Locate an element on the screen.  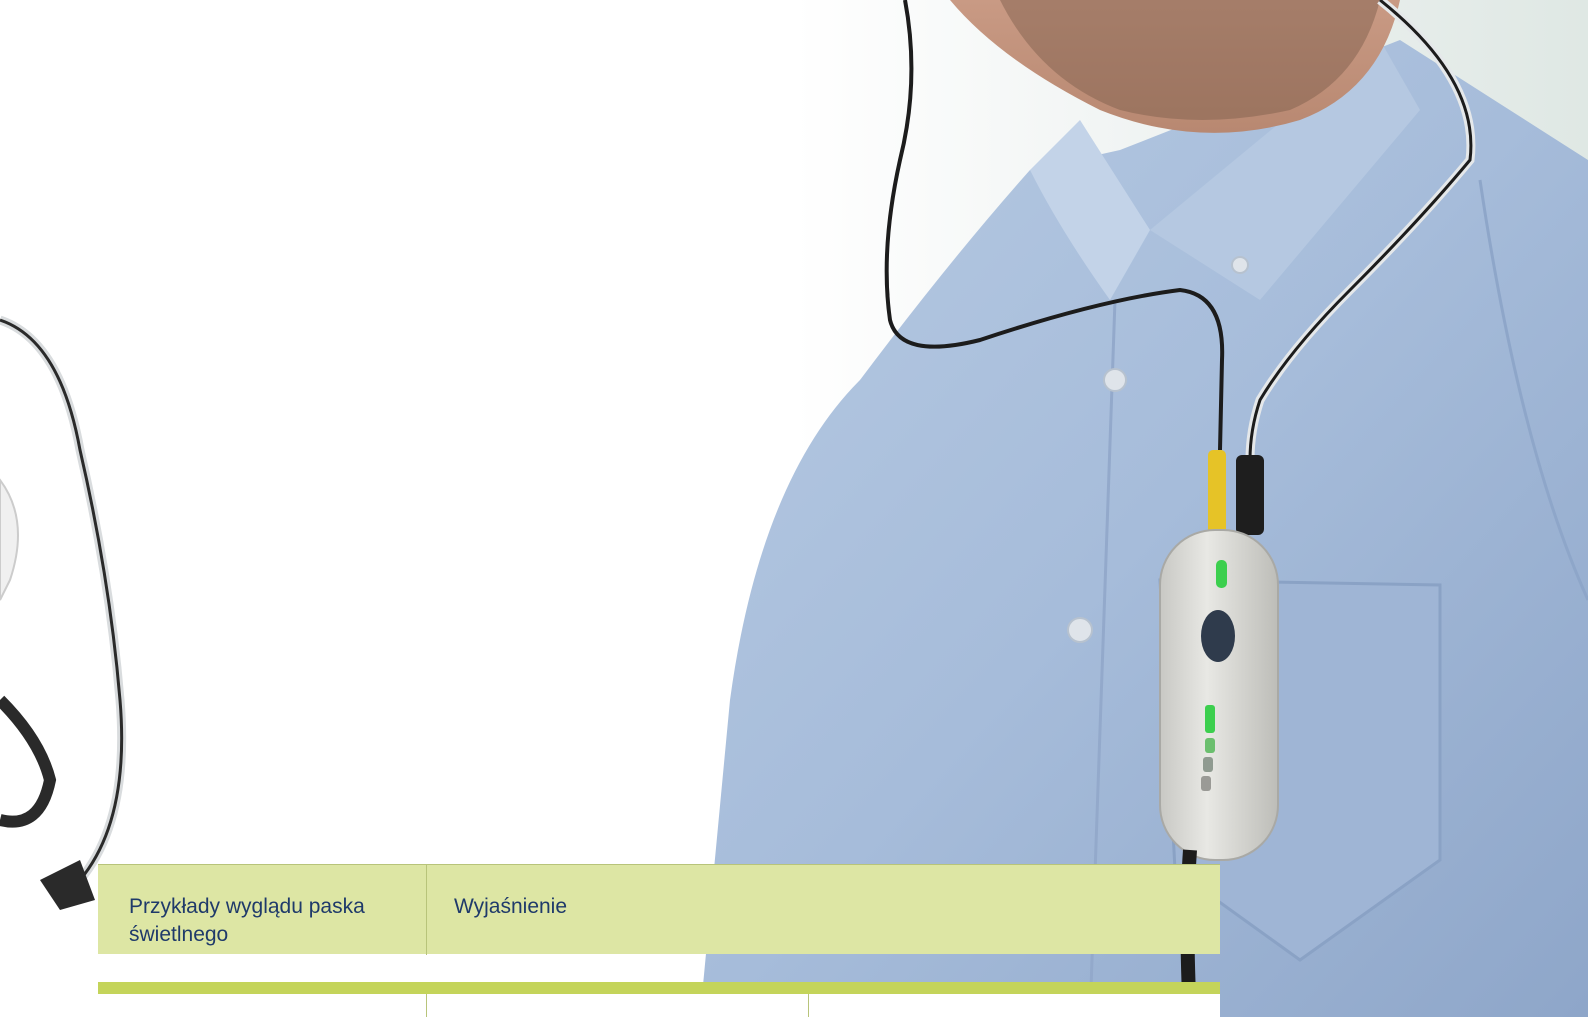
header-explanation: Wyjaśnienie is located at coordinates (511, 906).